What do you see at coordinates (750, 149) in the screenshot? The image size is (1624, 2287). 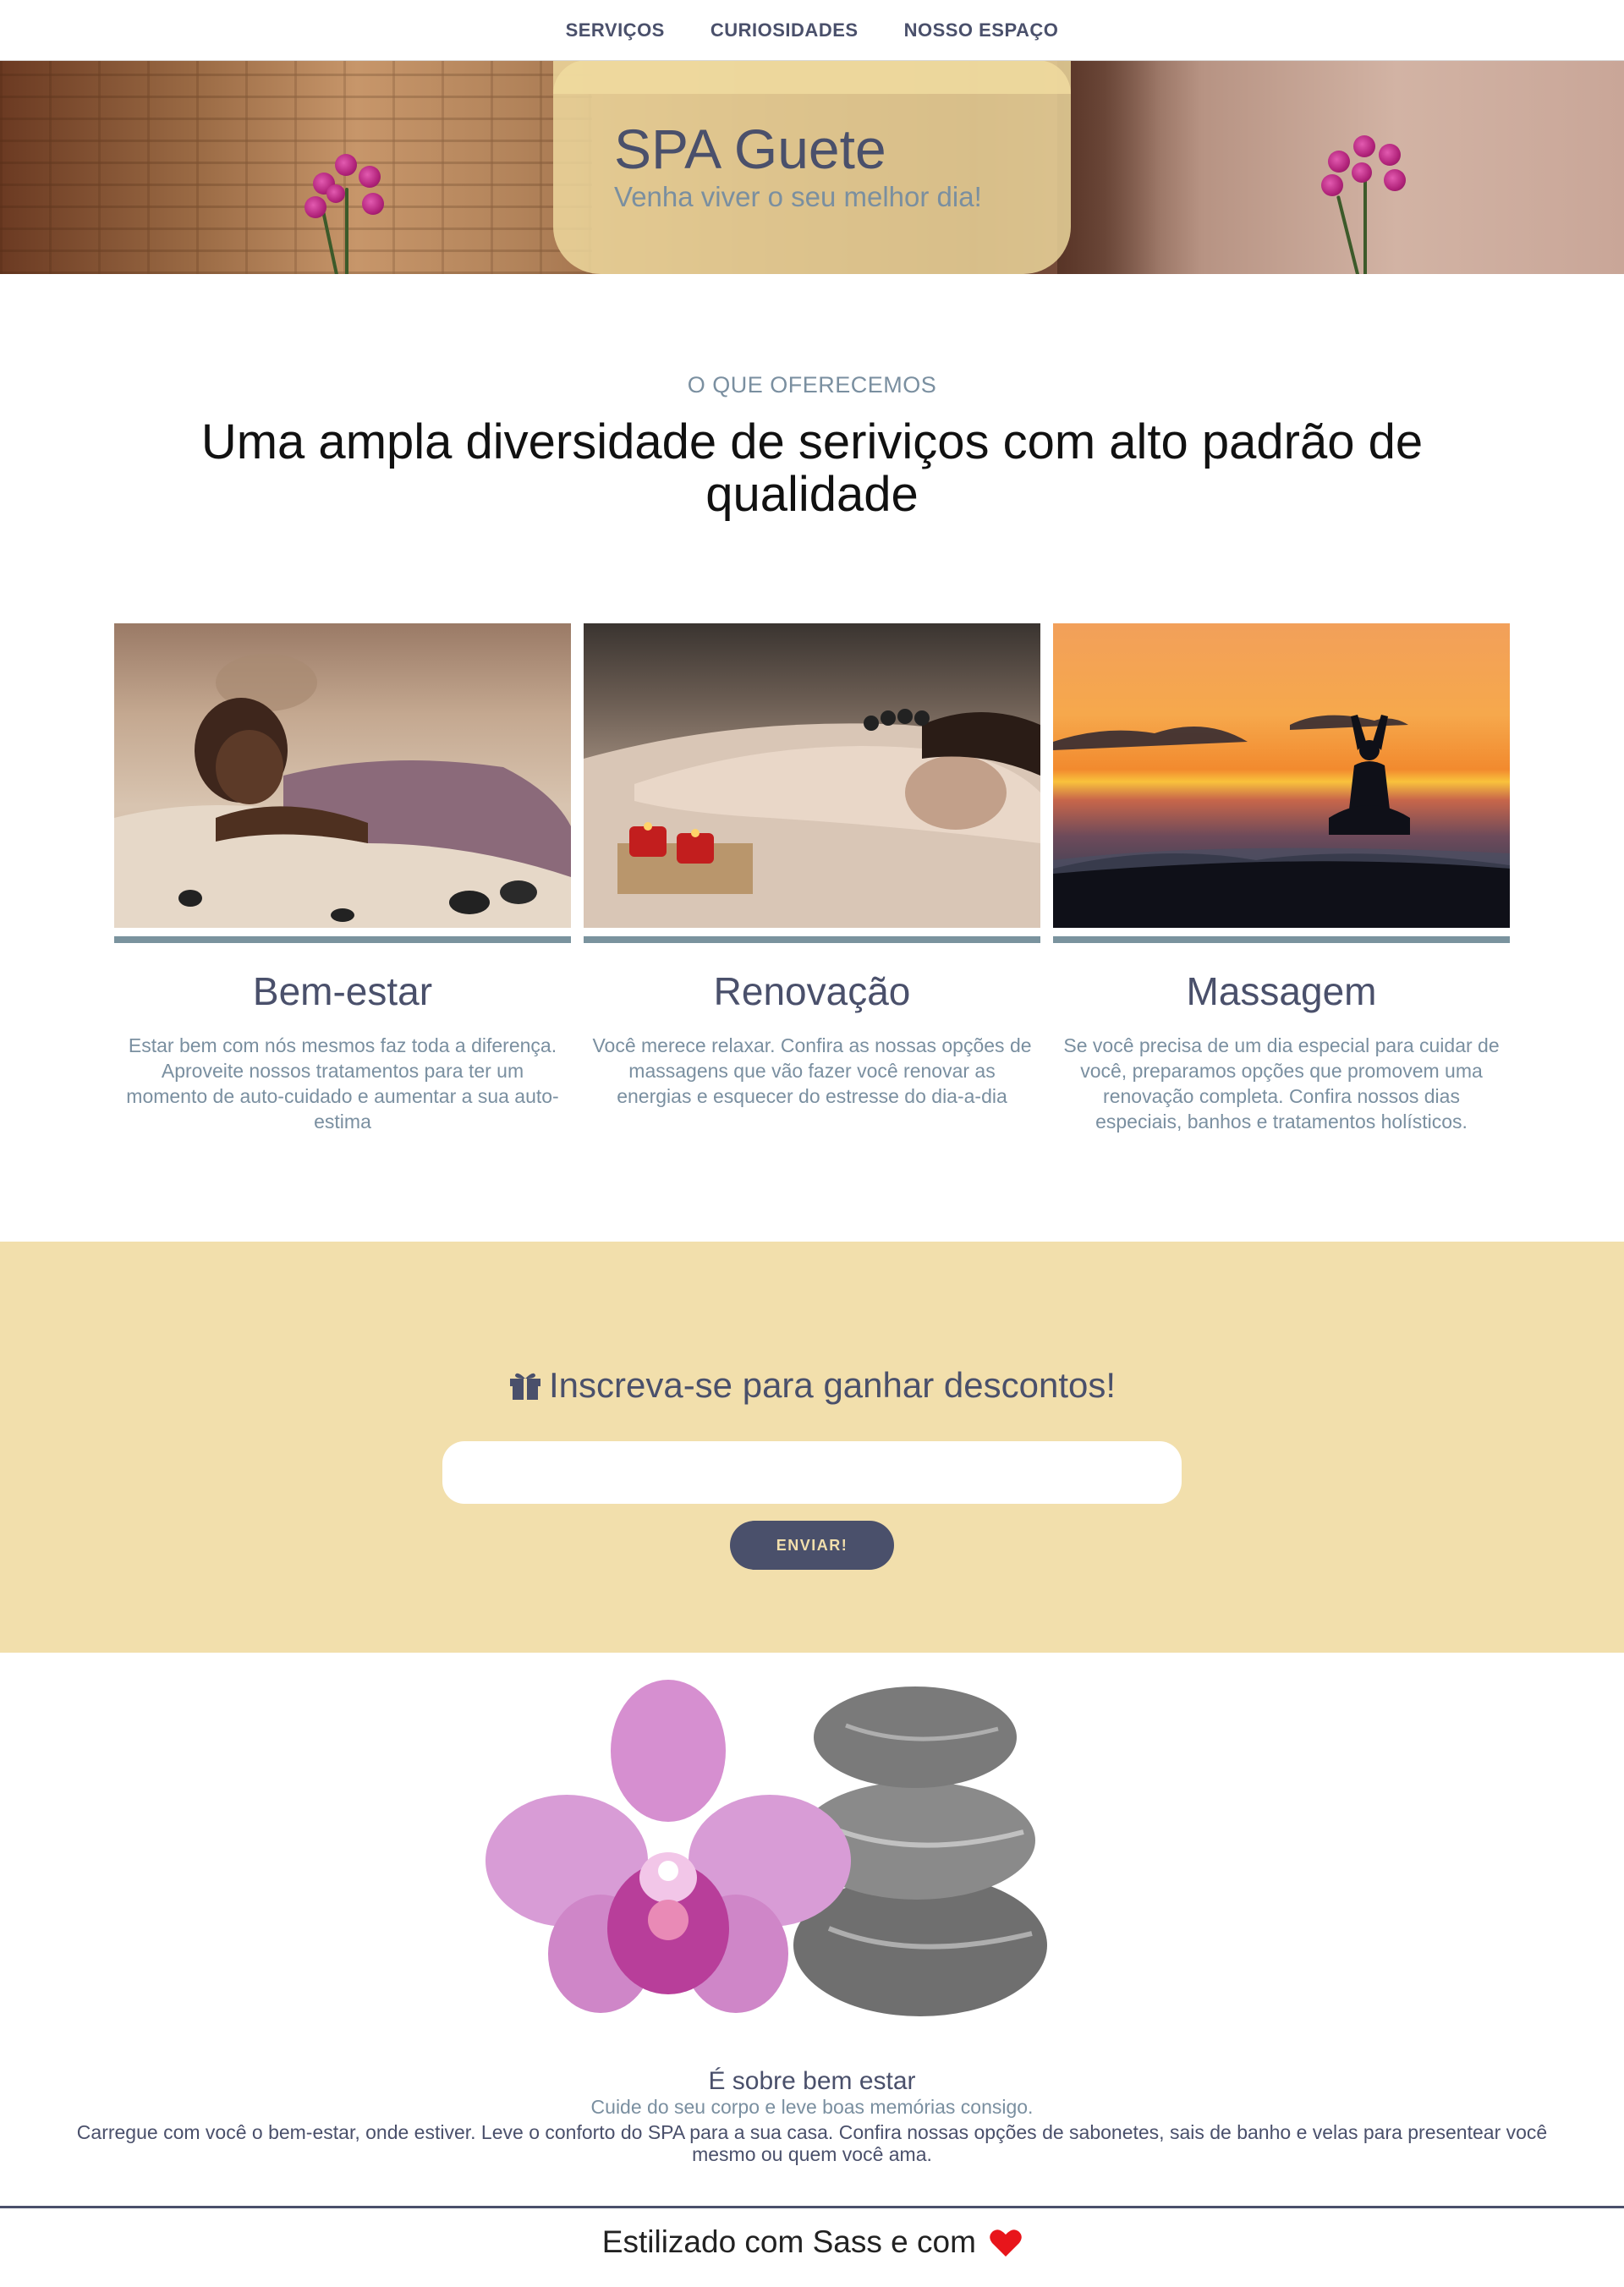 I see `site-title: SPA Guete` at bounding box center [750, 149].